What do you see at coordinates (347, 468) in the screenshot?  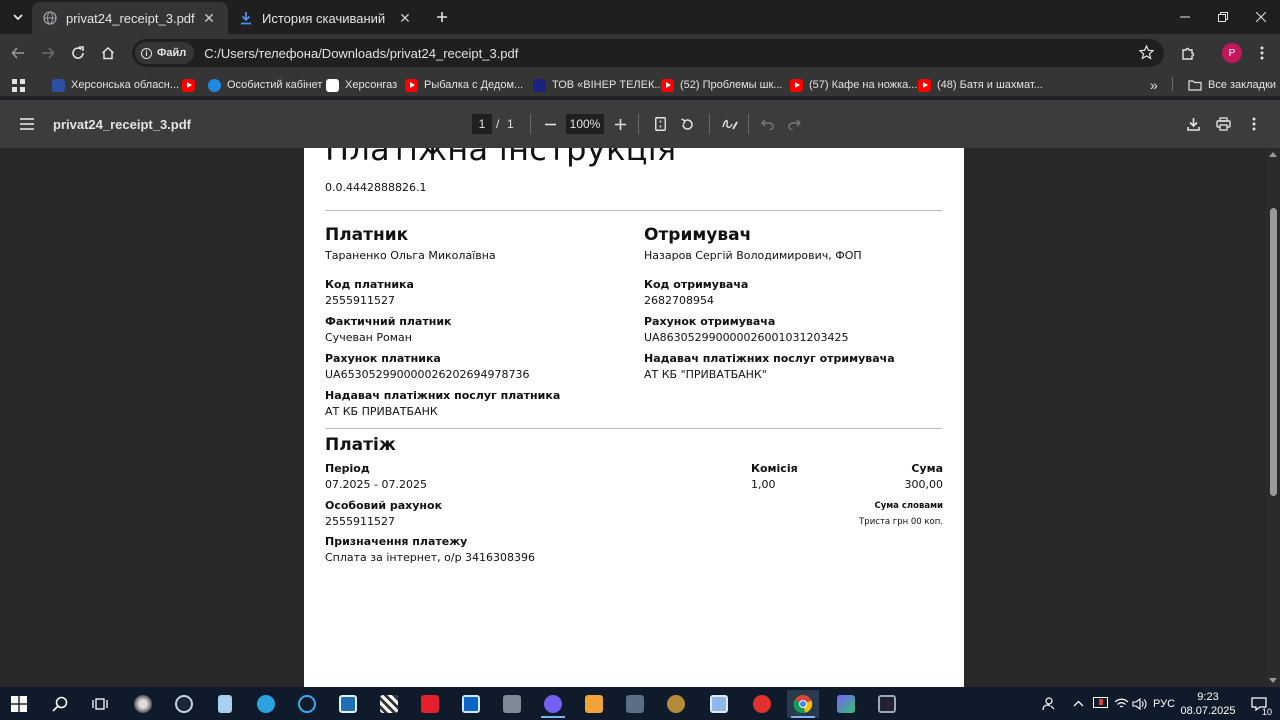 I see `period-label: Період` at bounding box center [347, 468].